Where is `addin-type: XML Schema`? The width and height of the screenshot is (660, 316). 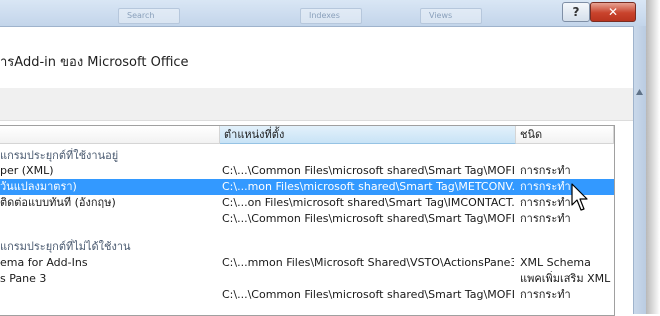 addin-type: XML Schema is located at coordinates (555, 262).